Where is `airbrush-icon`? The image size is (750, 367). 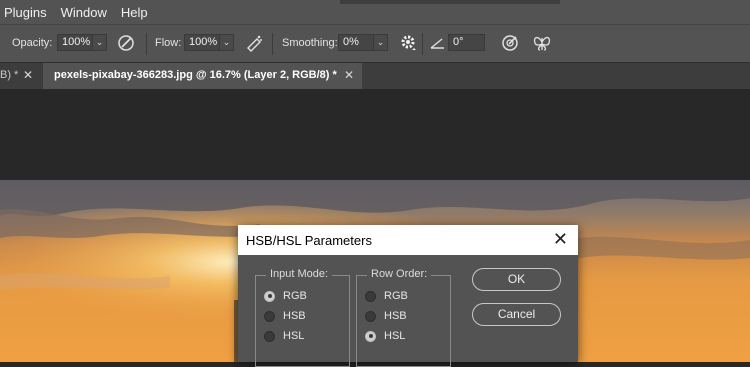
airbrush-icon is located at coordinates (254, 43).